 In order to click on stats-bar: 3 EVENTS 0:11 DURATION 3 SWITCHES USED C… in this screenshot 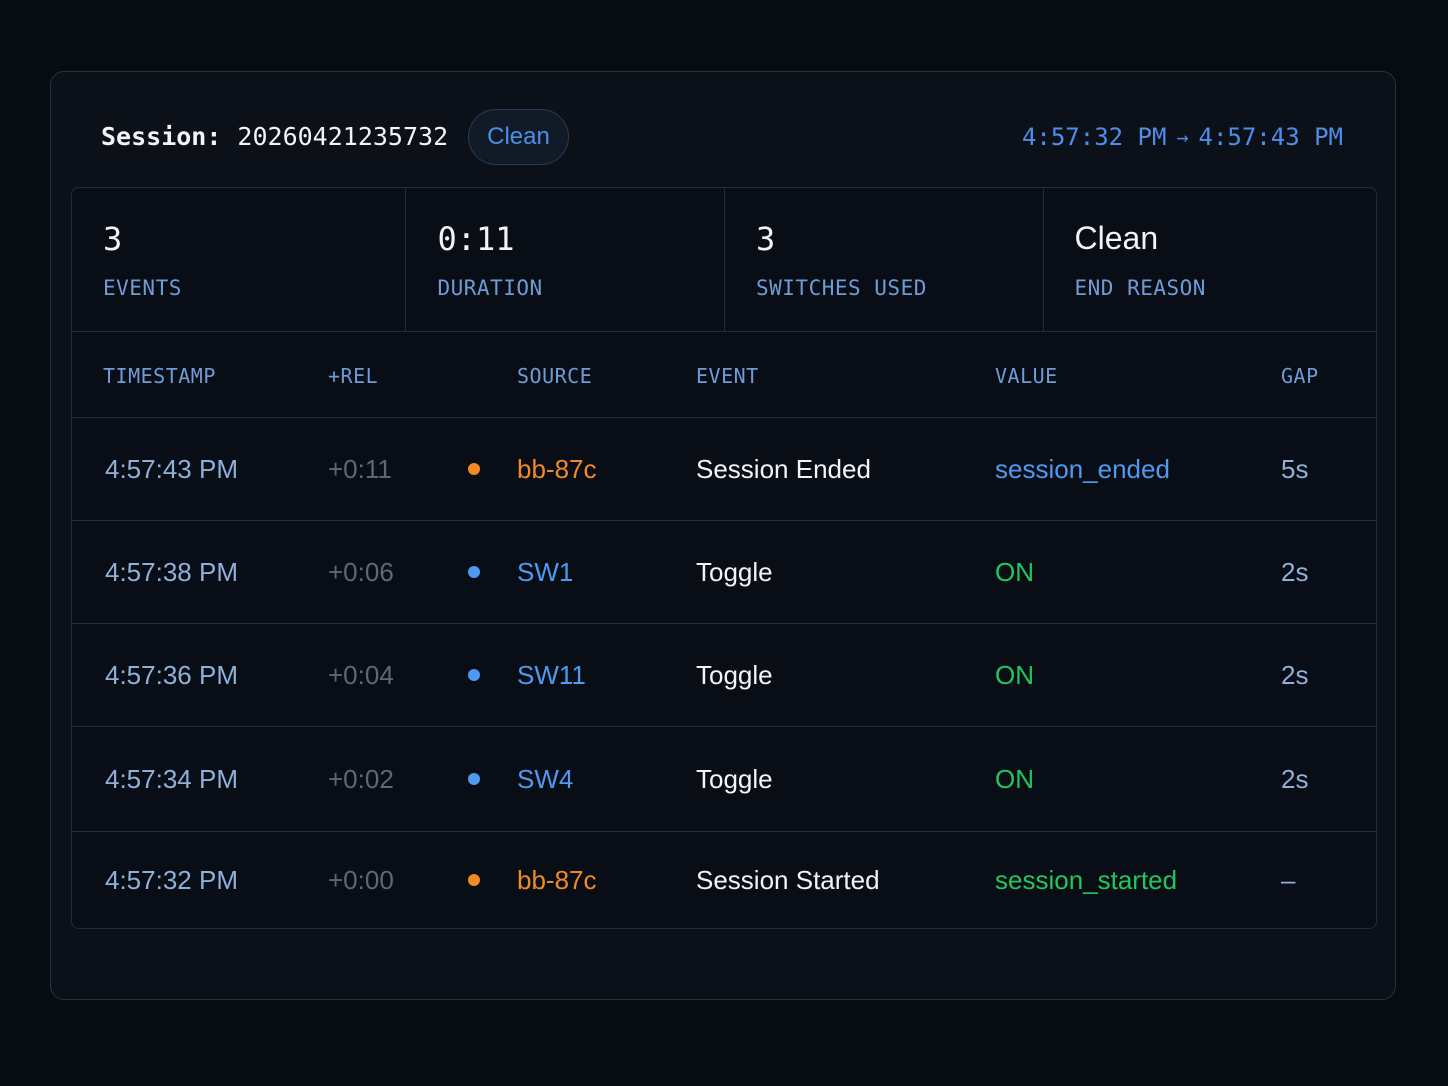, I will do `click(724, 260)`.